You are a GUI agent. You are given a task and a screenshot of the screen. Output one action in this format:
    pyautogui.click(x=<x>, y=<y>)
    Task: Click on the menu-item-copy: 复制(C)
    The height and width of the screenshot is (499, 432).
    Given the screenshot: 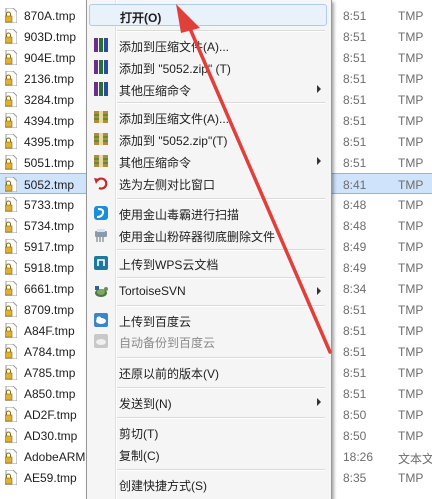 What is the action you would take?
    pyautogui.click(x=208, y=454)
    